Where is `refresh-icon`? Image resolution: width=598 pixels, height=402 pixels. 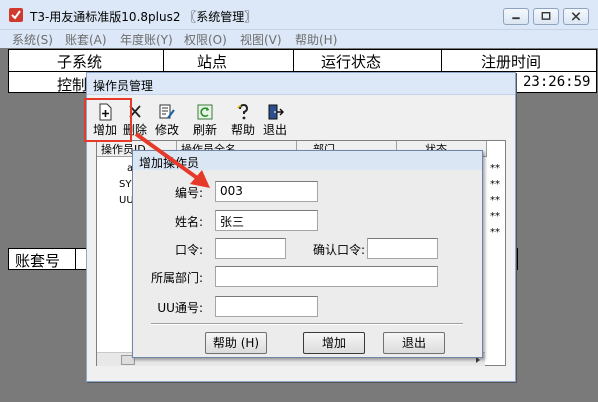
refresh-icon is located at coordinates (205, 112).